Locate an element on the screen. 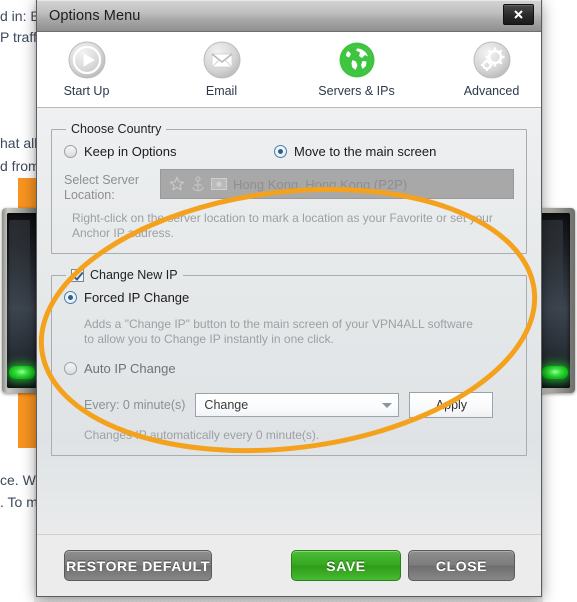 This screenshot has width=577, height=602. radio-auto-ip-change: Auto IP Change is located at coordinates (120, 368).